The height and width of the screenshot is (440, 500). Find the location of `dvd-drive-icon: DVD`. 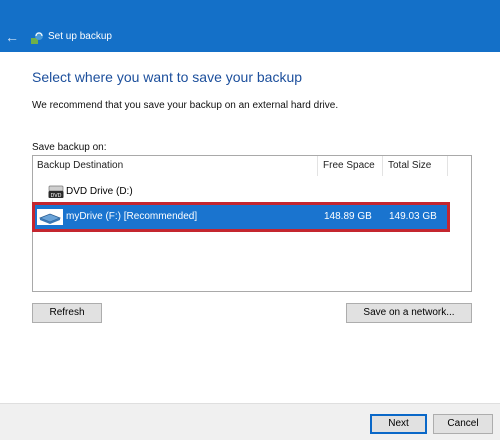

dvd-drive-icon: DVD is located at coordinates (56, 192).